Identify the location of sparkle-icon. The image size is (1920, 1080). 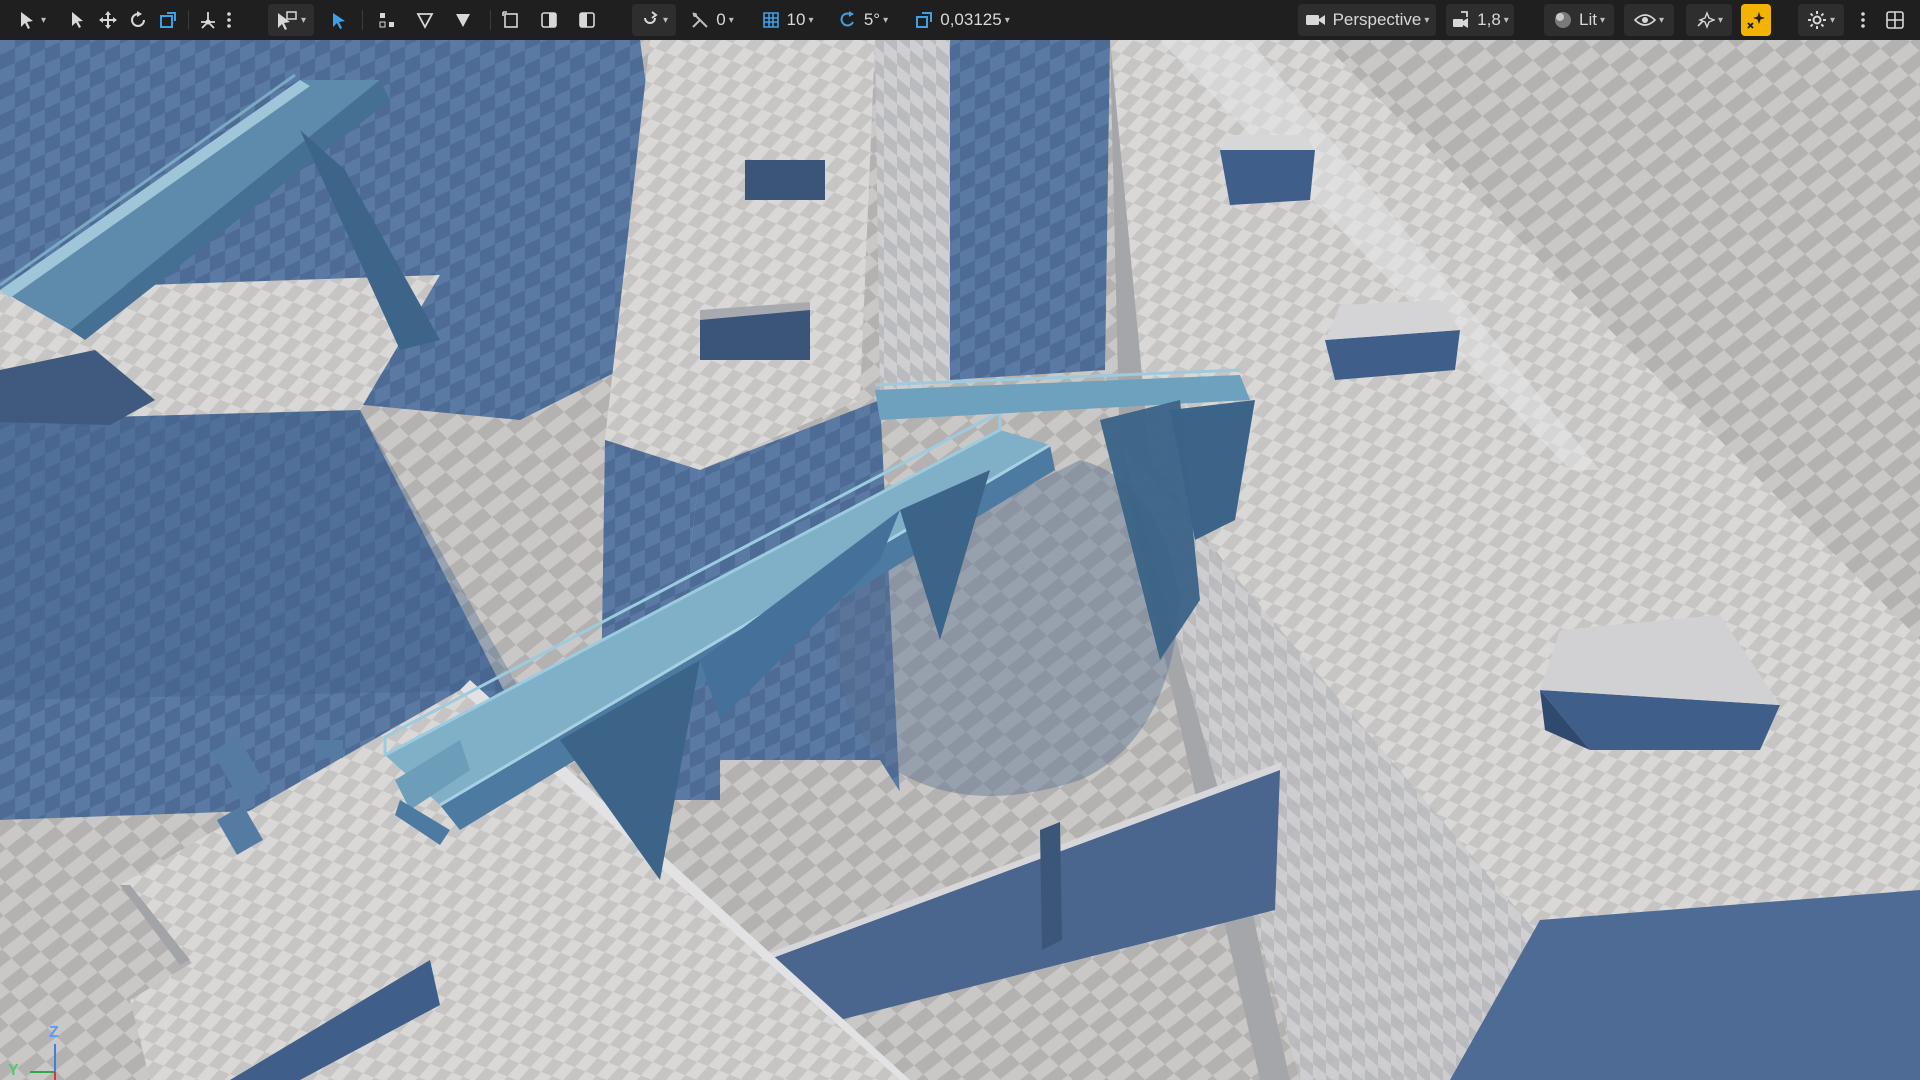
(1706, 20).